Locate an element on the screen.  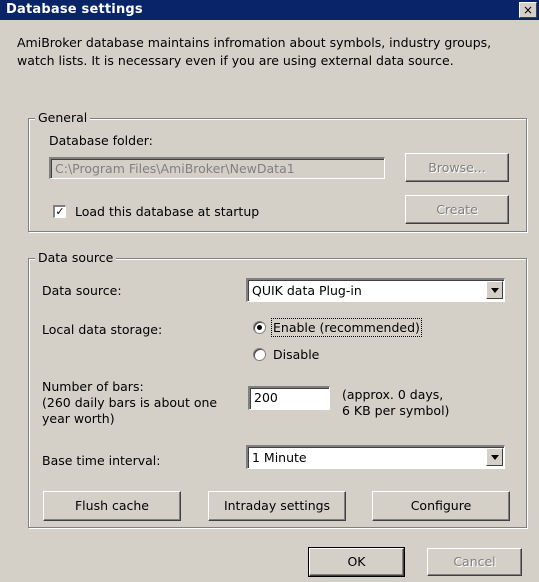
approx-line-2: 6 KB per symbol) is located at coordinates (396, 410).